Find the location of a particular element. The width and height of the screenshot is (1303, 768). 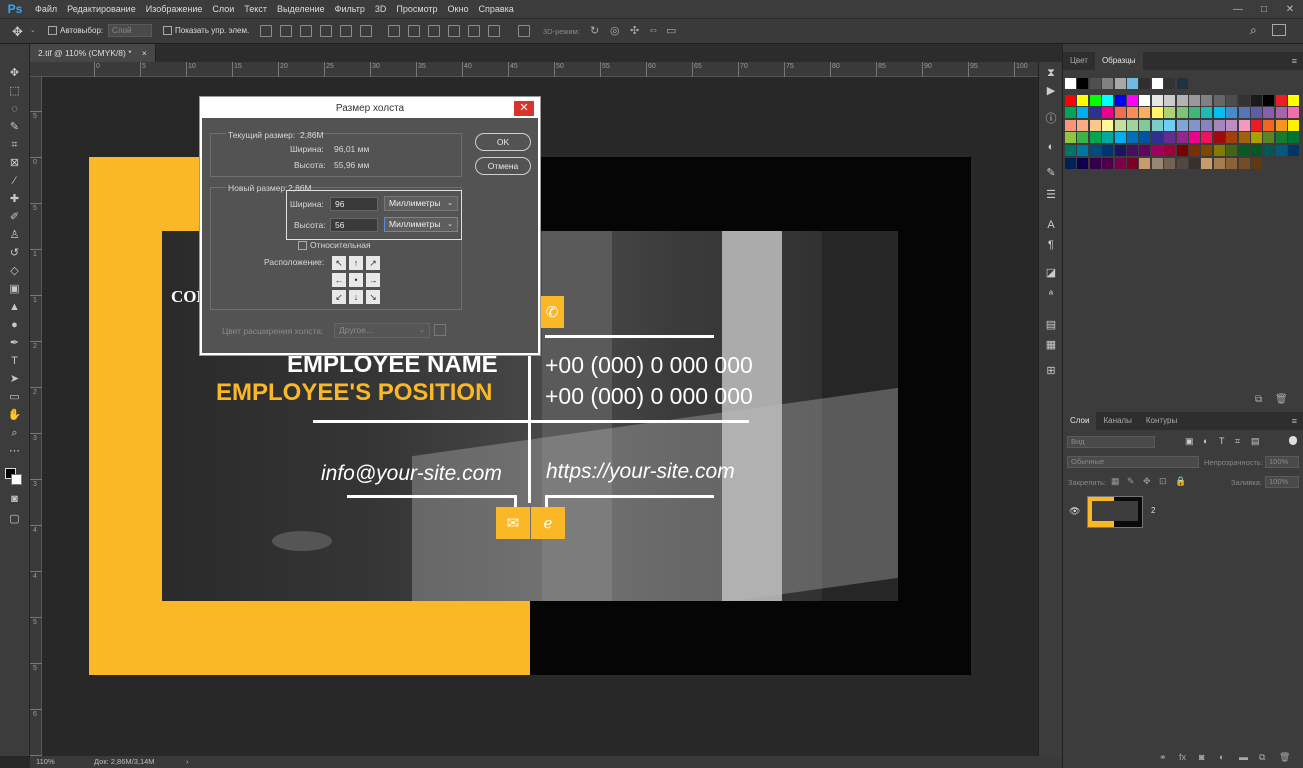

distribute-vcenter-icon is located at coordinates (414, 31).